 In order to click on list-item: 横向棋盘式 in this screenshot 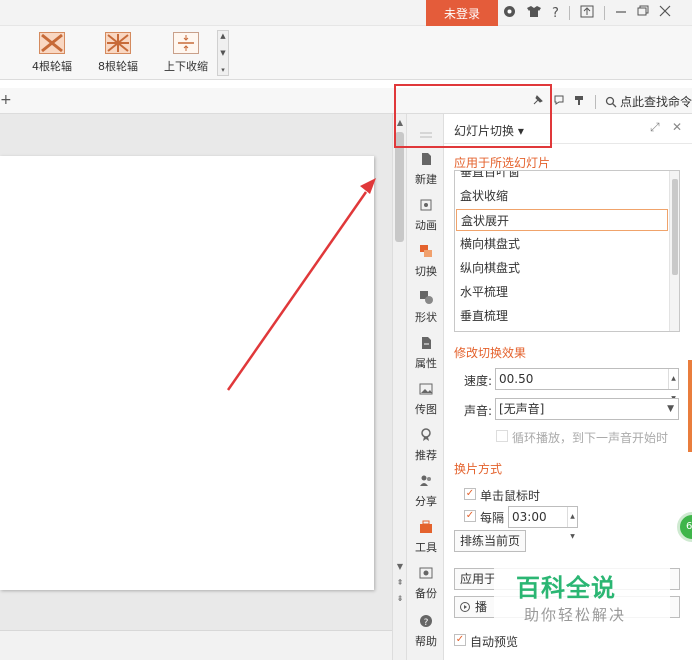, I will do `click(562, 244)`.